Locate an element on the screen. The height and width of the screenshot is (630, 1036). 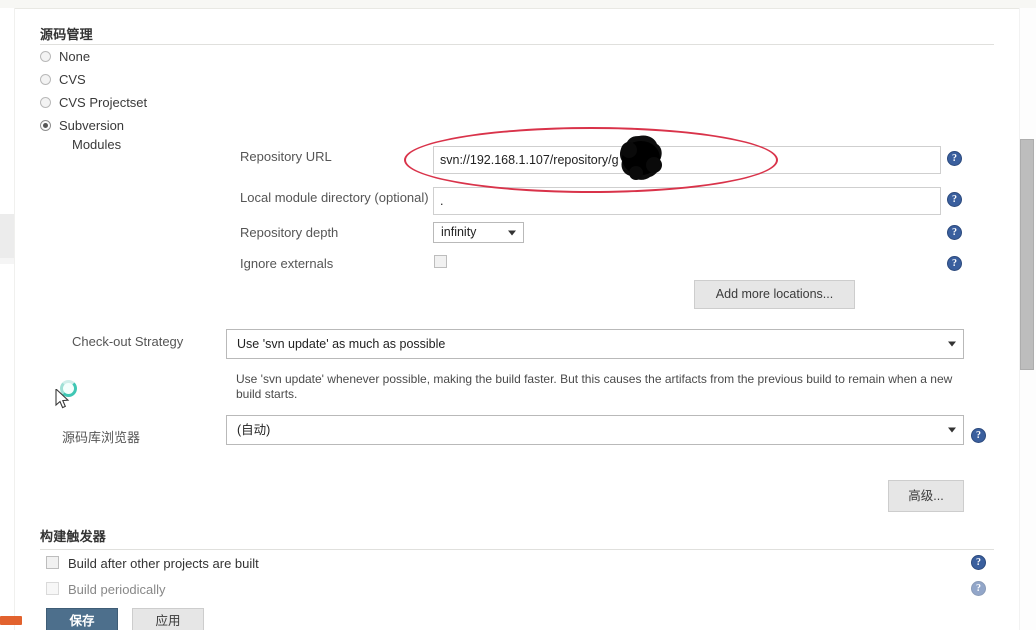
trigger-build-periodically-help-icon: ? is located at coordinates (978, 588).